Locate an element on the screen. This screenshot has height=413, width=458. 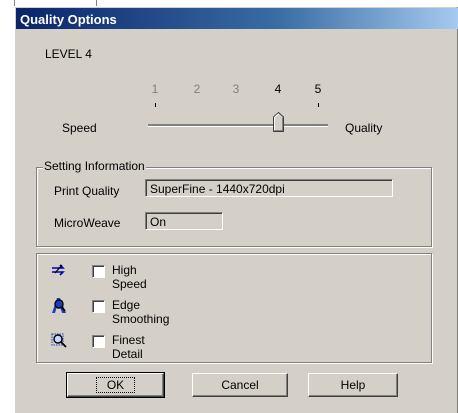
help-button: Help is located at coordinates (353, 385).